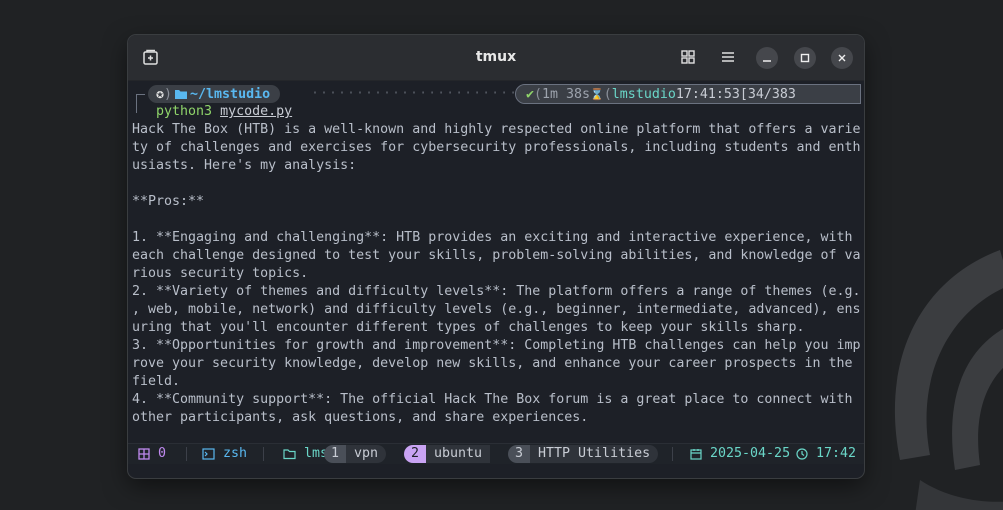  I want to click on clock-indicator: 17:42, so click(826, 454).